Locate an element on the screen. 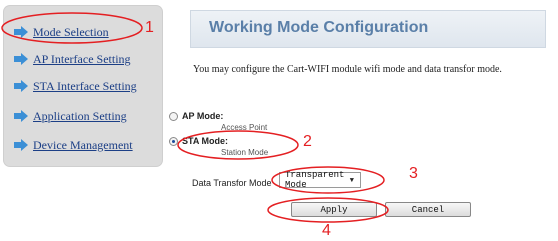 This screenshot has height=241, width=558. ap-mode-option: AP Mode: is located at coordinates (196, 116).